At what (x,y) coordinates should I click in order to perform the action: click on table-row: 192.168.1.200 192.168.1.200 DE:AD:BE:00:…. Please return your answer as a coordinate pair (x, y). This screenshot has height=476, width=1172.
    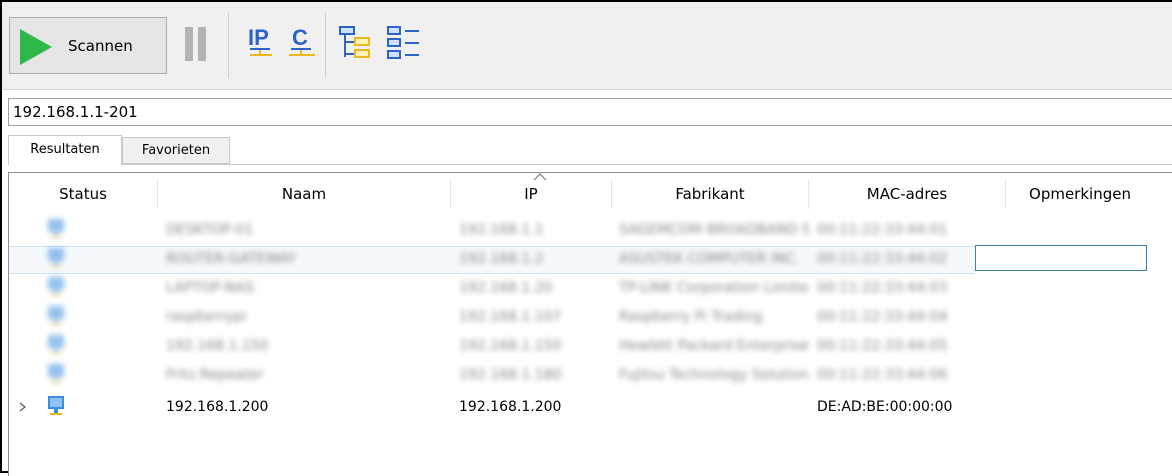
    Looking at the image, I should click on (590, 407).